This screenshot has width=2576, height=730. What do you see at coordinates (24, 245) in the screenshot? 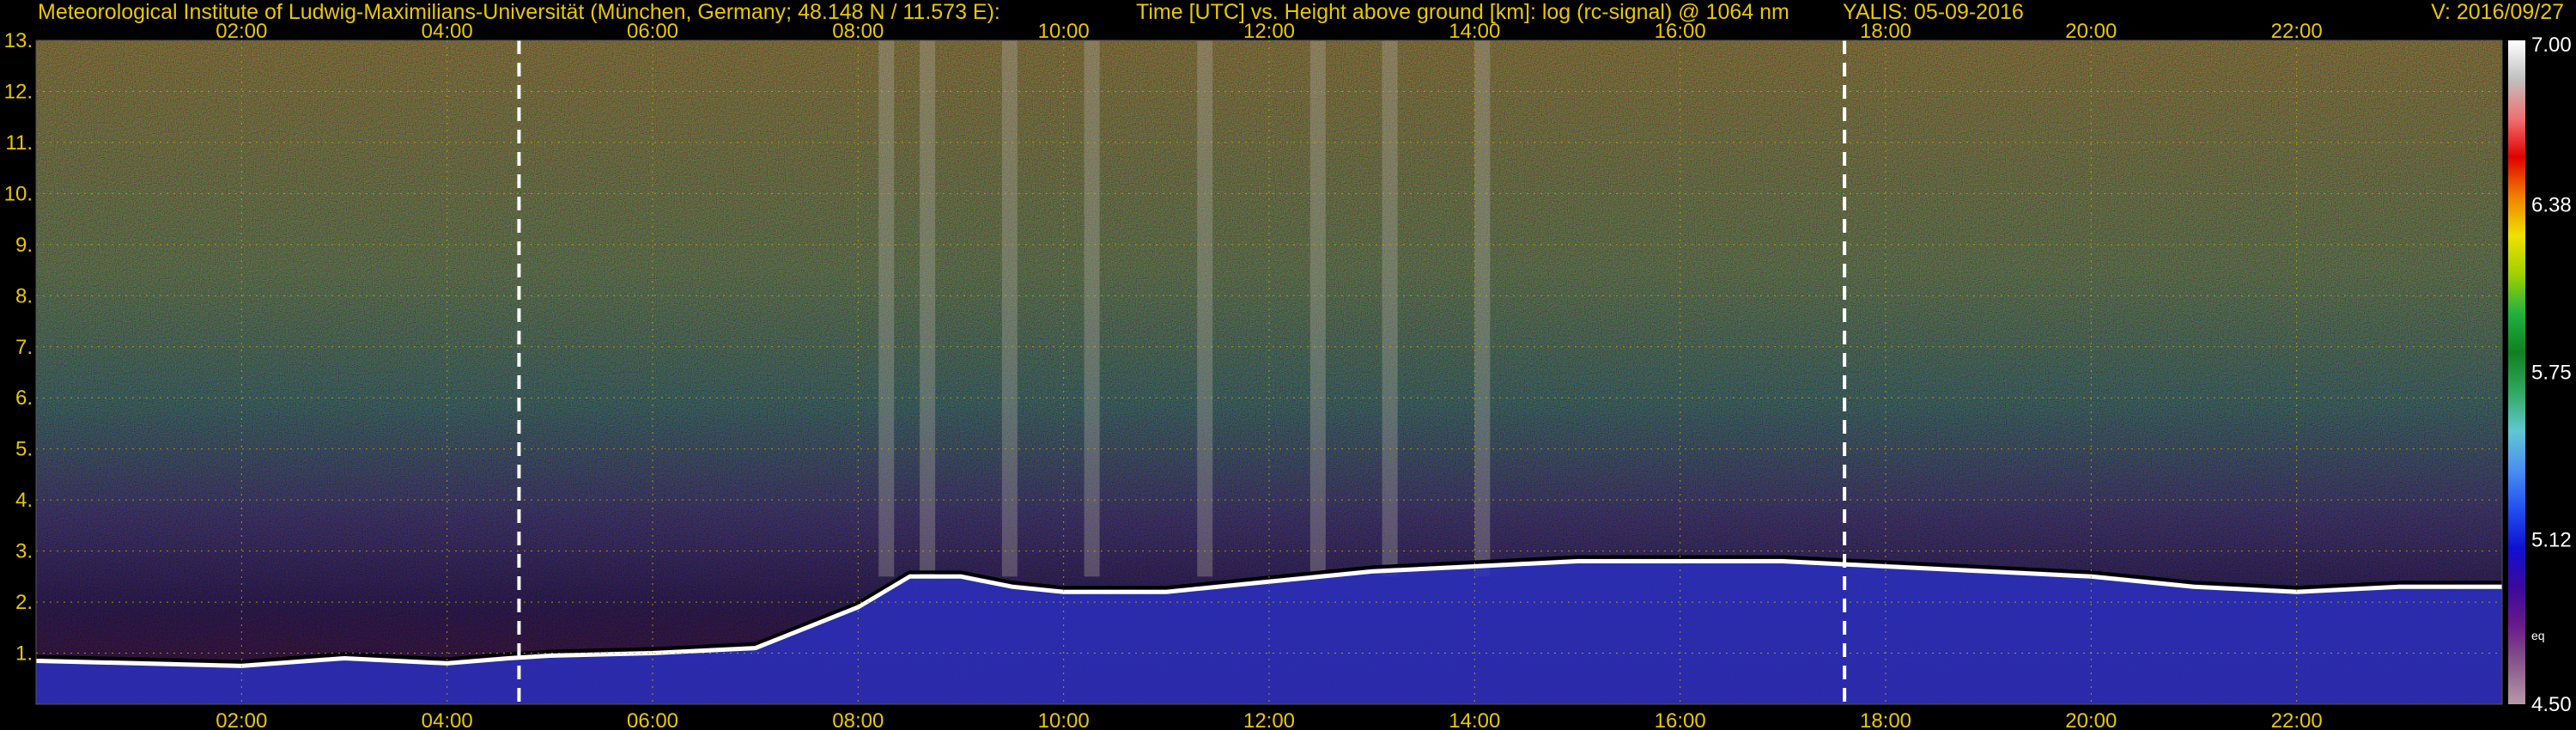
I see `y-tick-label: 9.` at bounding box center [24, 245].